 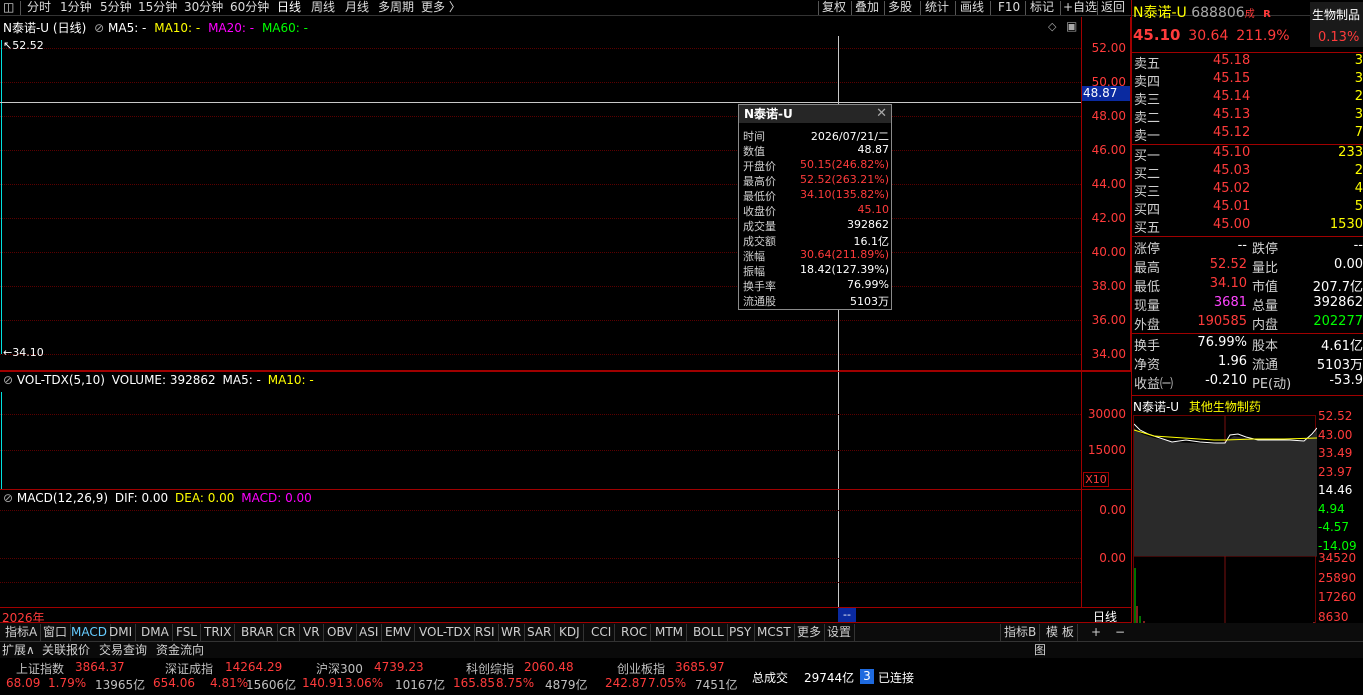 What do you see at coordinates (1265, 287) in the screenshot?
I see `stat-key: 市值` at bounding box center [1265, 287].